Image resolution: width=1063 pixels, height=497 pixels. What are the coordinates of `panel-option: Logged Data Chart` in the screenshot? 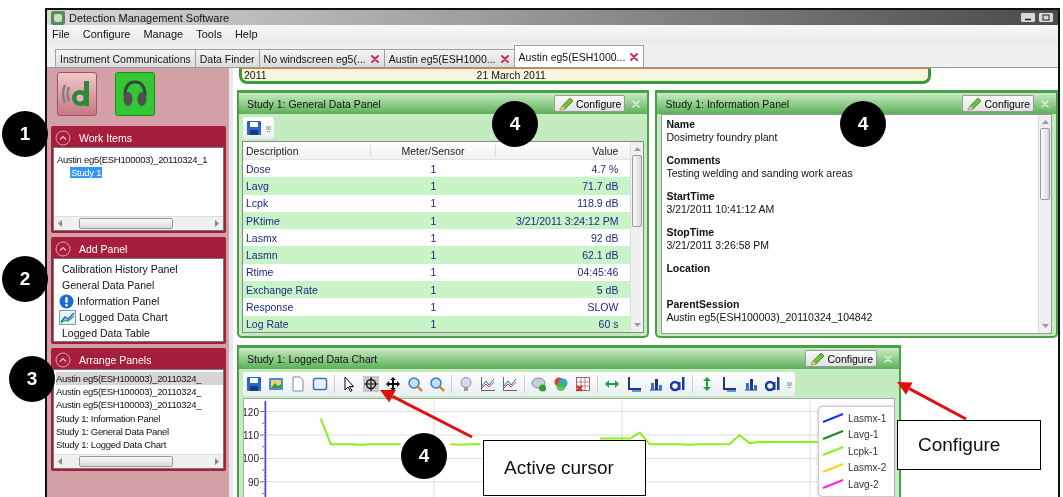 It's located at (123, 317).